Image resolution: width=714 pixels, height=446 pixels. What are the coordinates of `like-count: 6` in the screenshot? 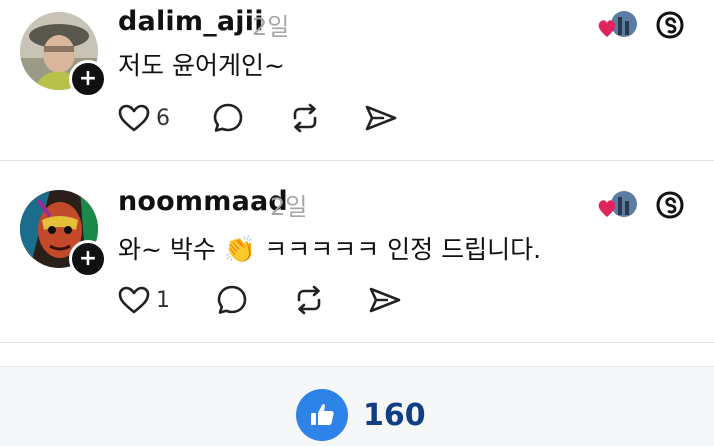 It's located at (163, 118).